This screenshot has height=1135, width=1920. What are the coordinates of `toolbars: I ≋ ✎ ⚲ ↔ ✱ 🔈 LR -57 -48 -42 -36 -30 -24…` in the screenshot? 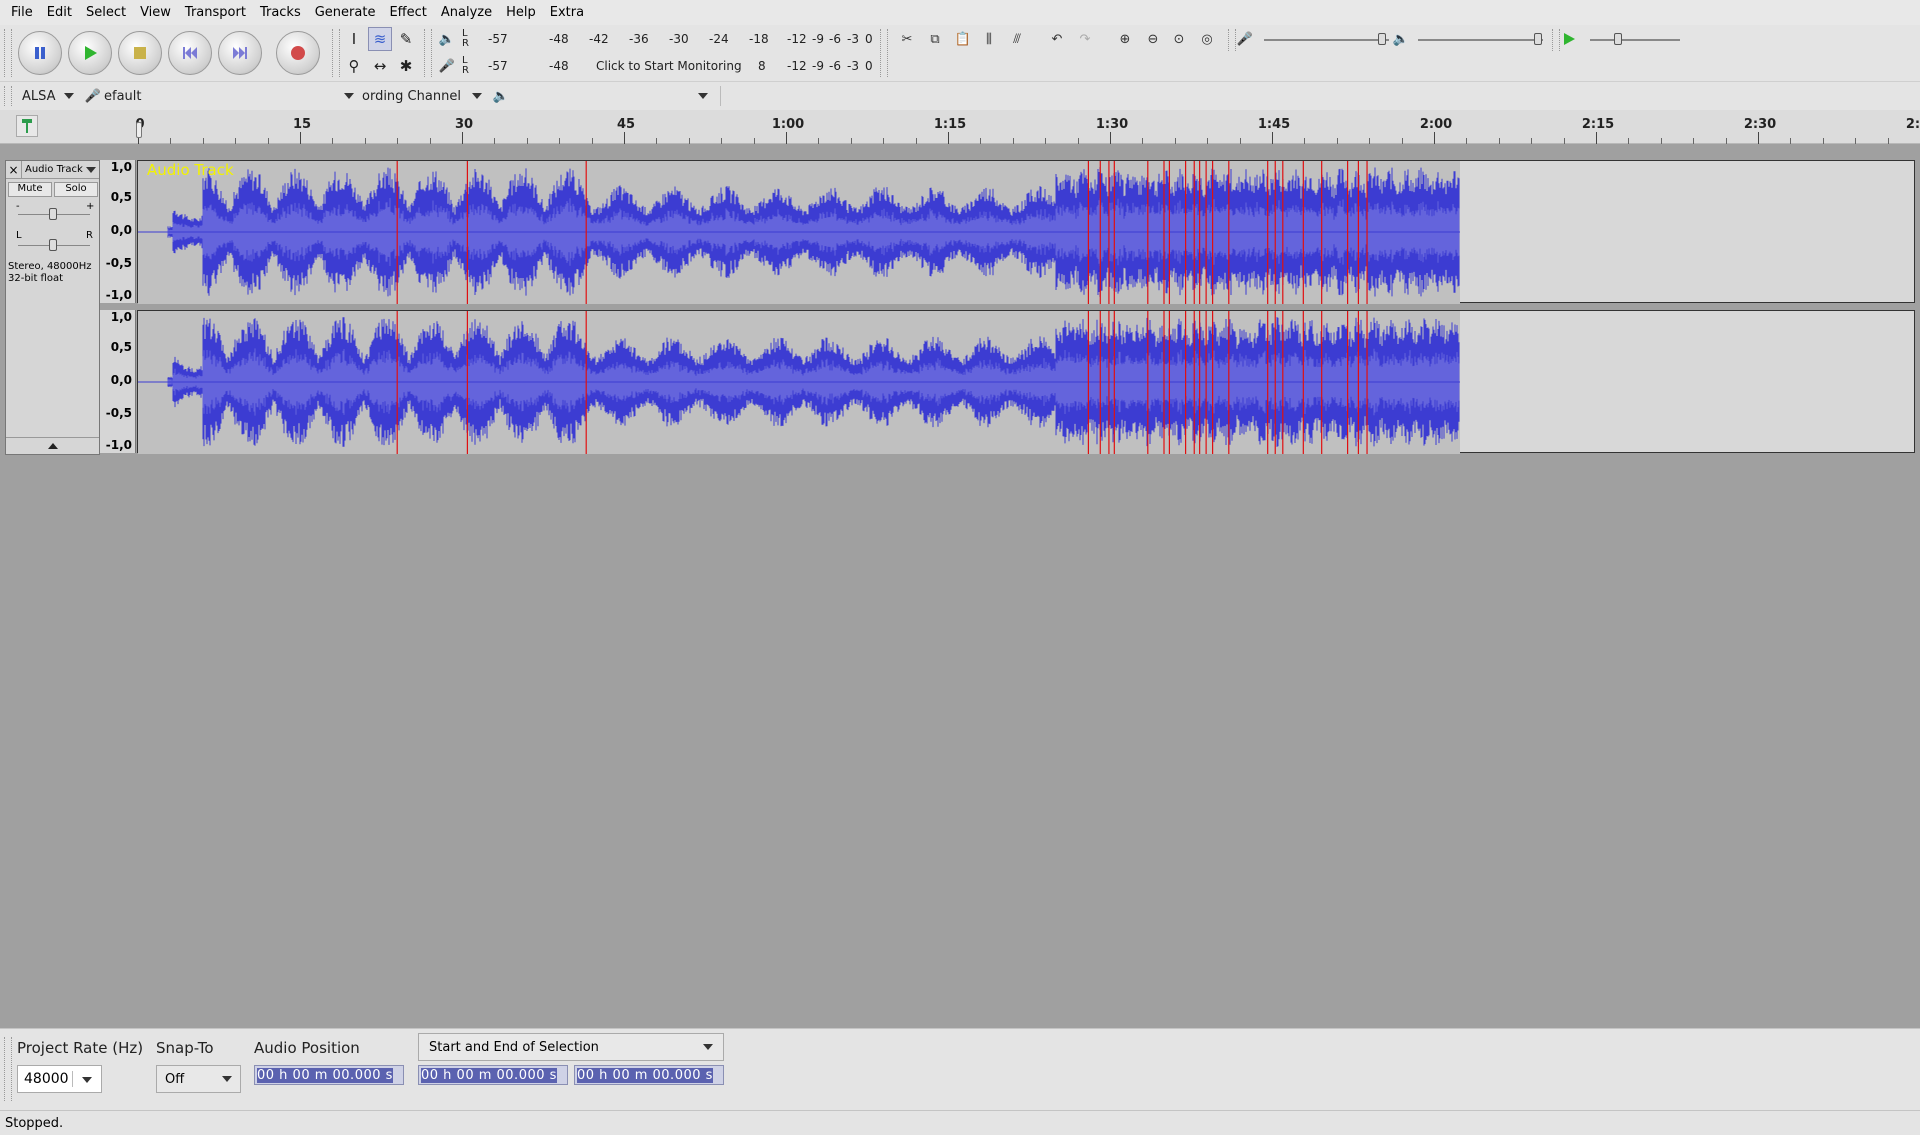 It's located at (960, 53).